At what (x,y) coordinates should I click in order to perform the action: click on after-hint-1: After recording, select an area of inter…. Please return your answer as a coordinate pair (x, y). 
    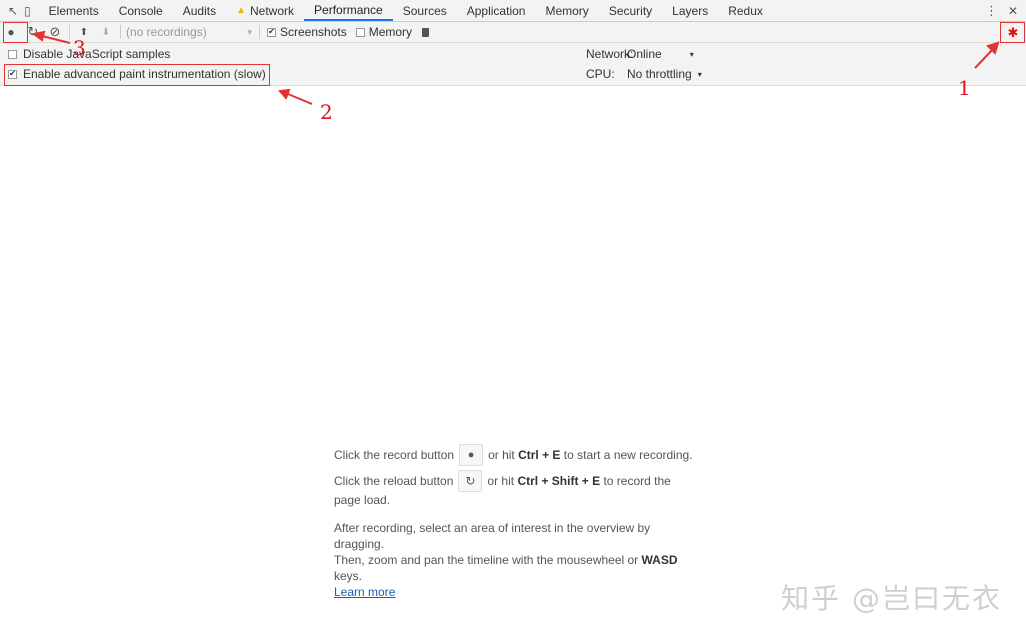
    Looking at the image, I should click on (492, 528).